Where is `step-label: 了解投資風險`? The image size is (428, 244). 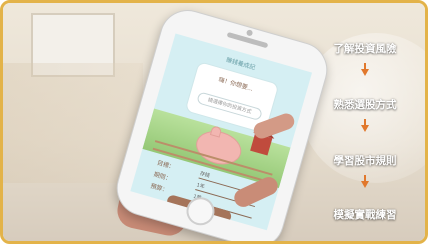
step-label: 了解投資風險 is located at coordinates (365, 49).